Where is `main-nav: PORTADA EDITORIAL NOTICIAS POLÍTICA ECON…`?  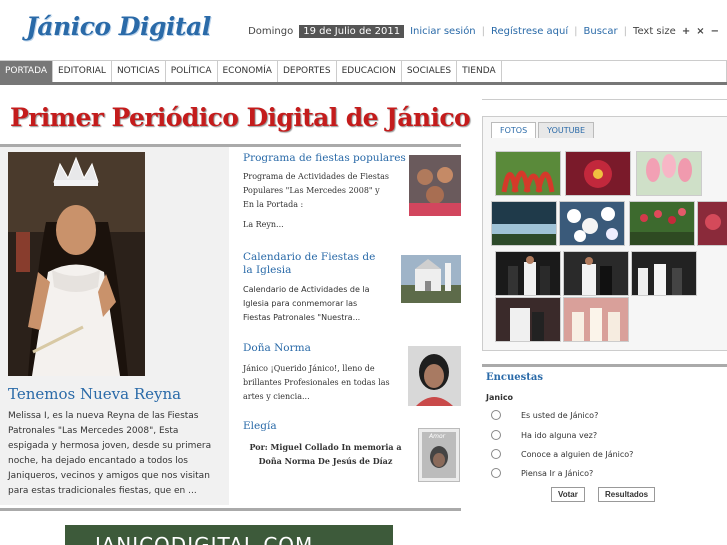 main-nav: PORTADA EDITORIAL NOTICIAS POLÍTICA ECON… is located at coordinates (363, 72).